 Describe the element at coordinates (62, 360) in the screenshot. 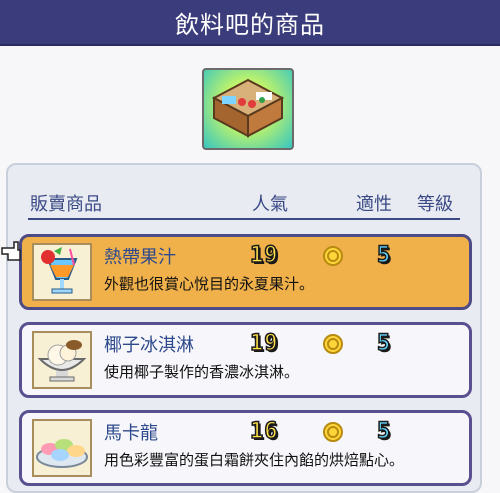

I see `coconut-ice-cream-icon` at that location.